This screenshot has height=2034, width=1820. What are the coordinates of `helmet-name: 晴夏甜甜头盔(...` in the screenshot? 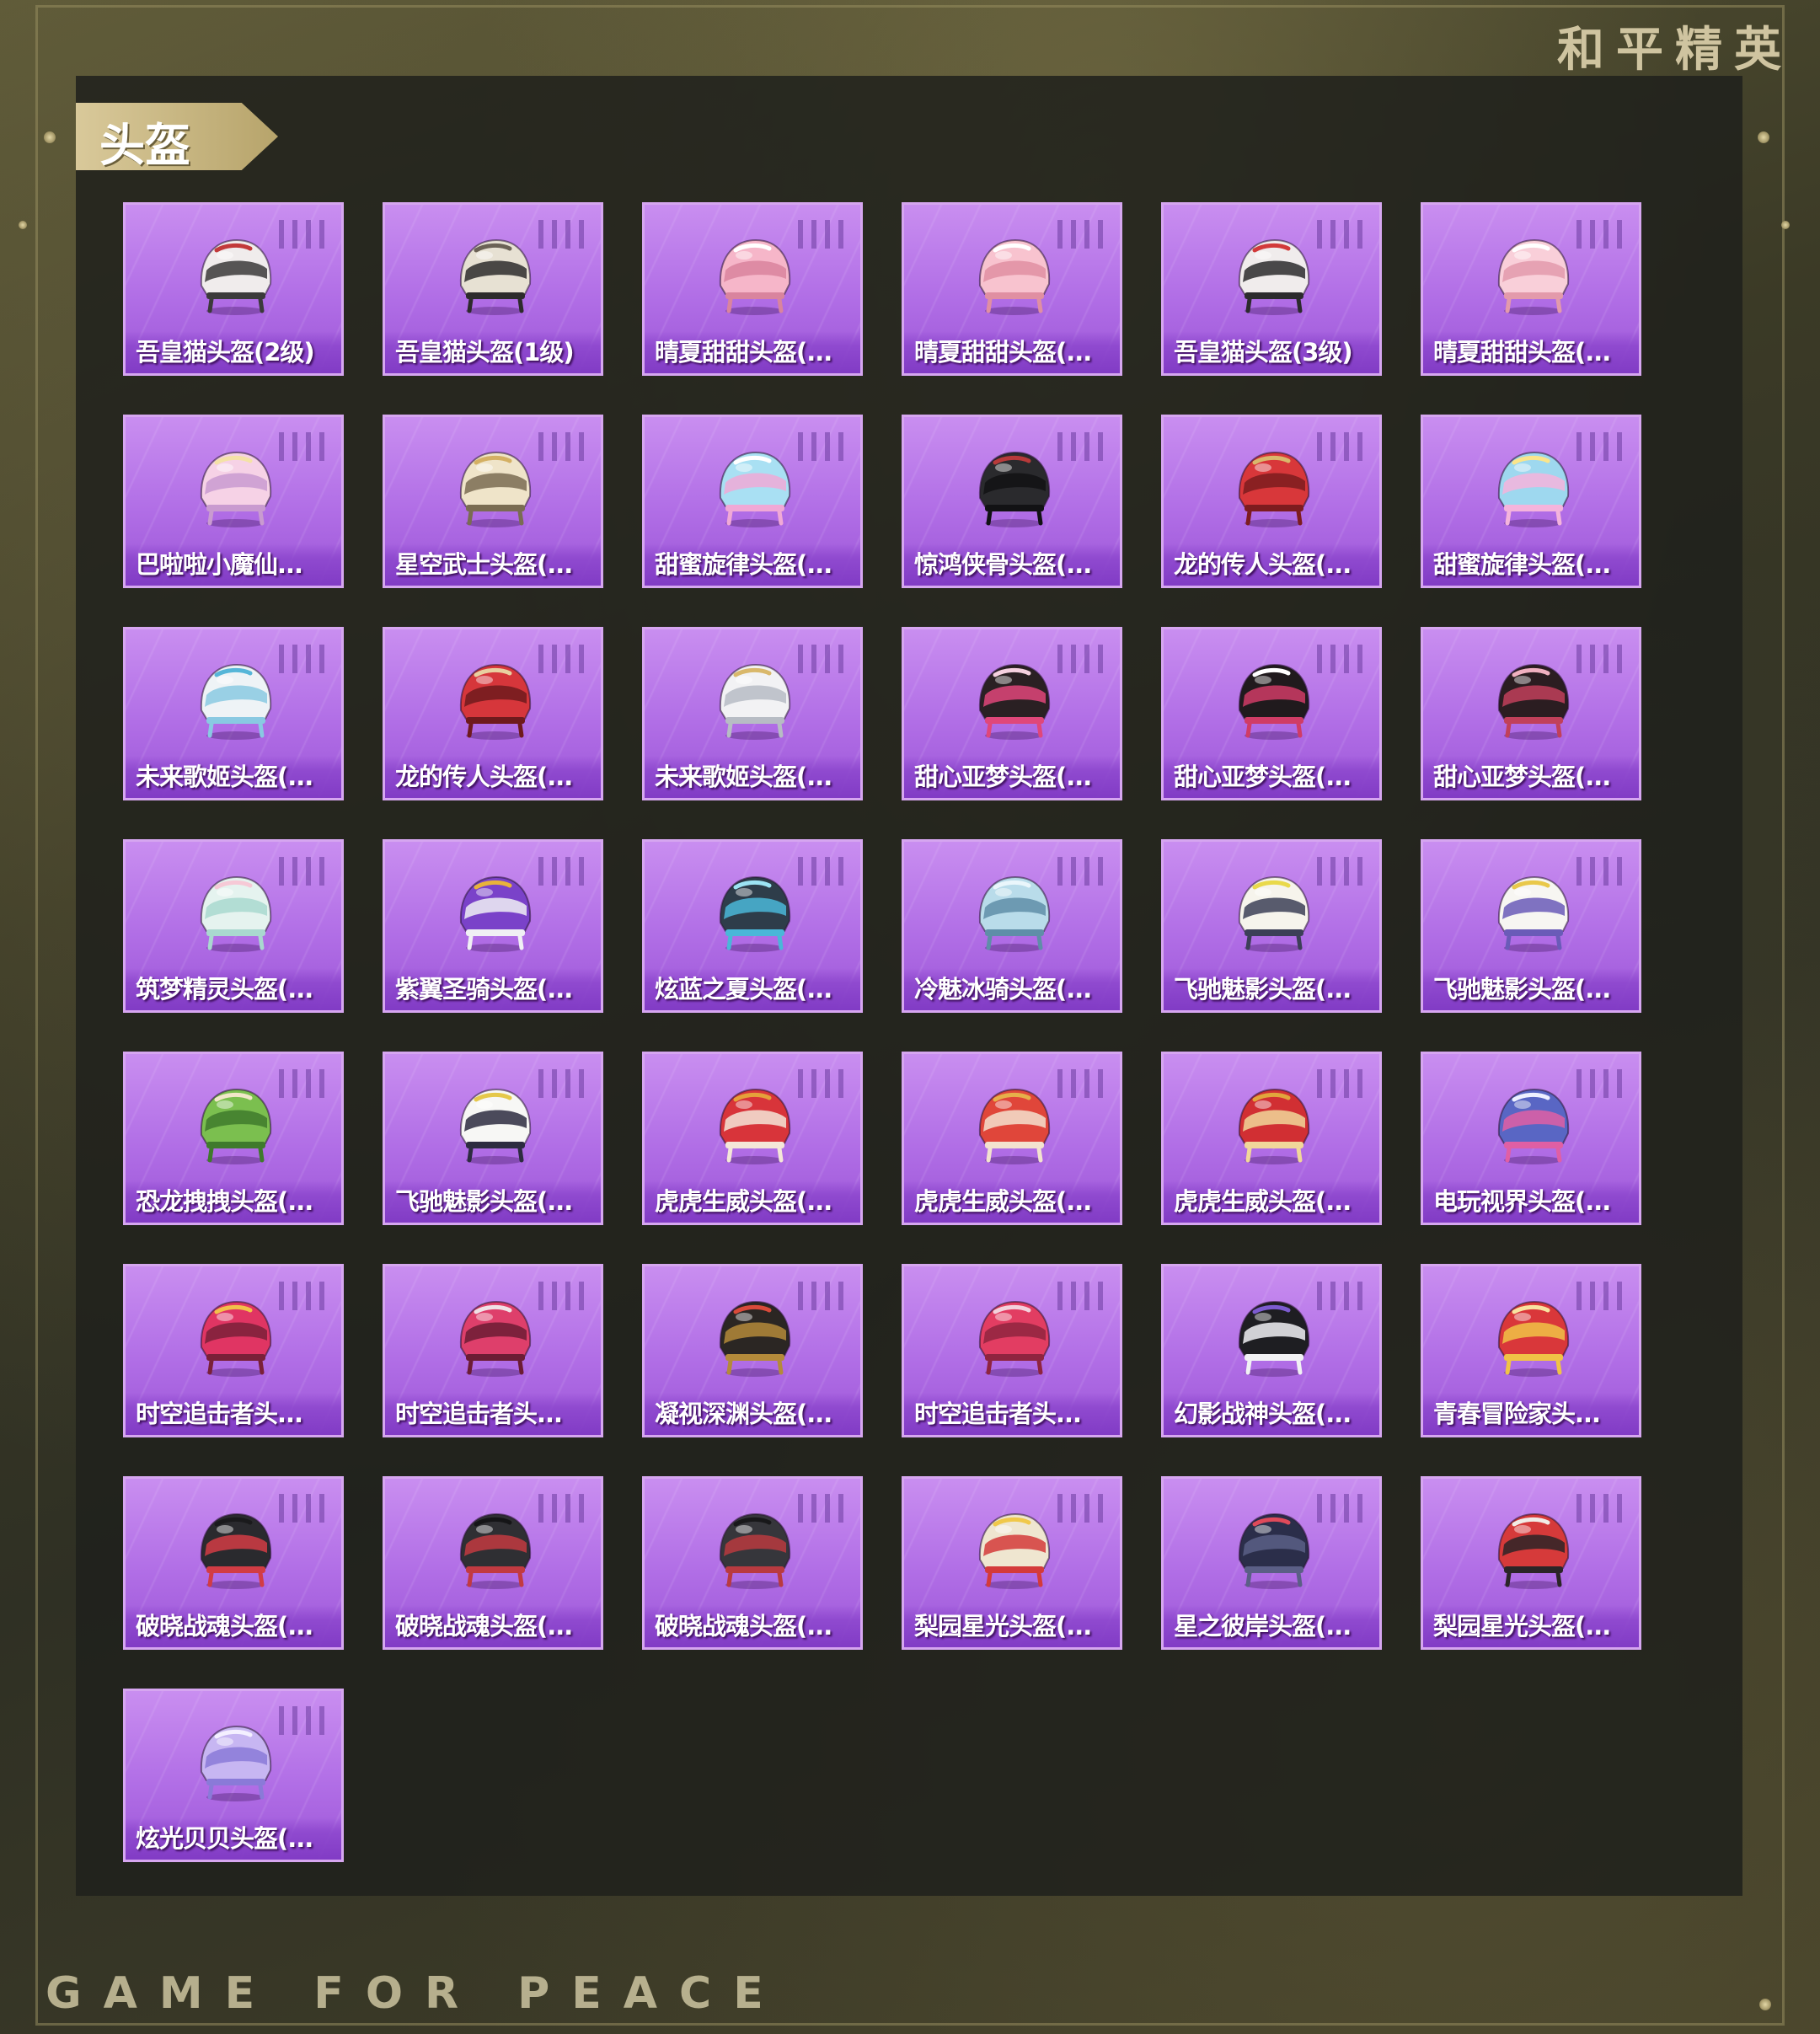 It's located at (1522, 353).